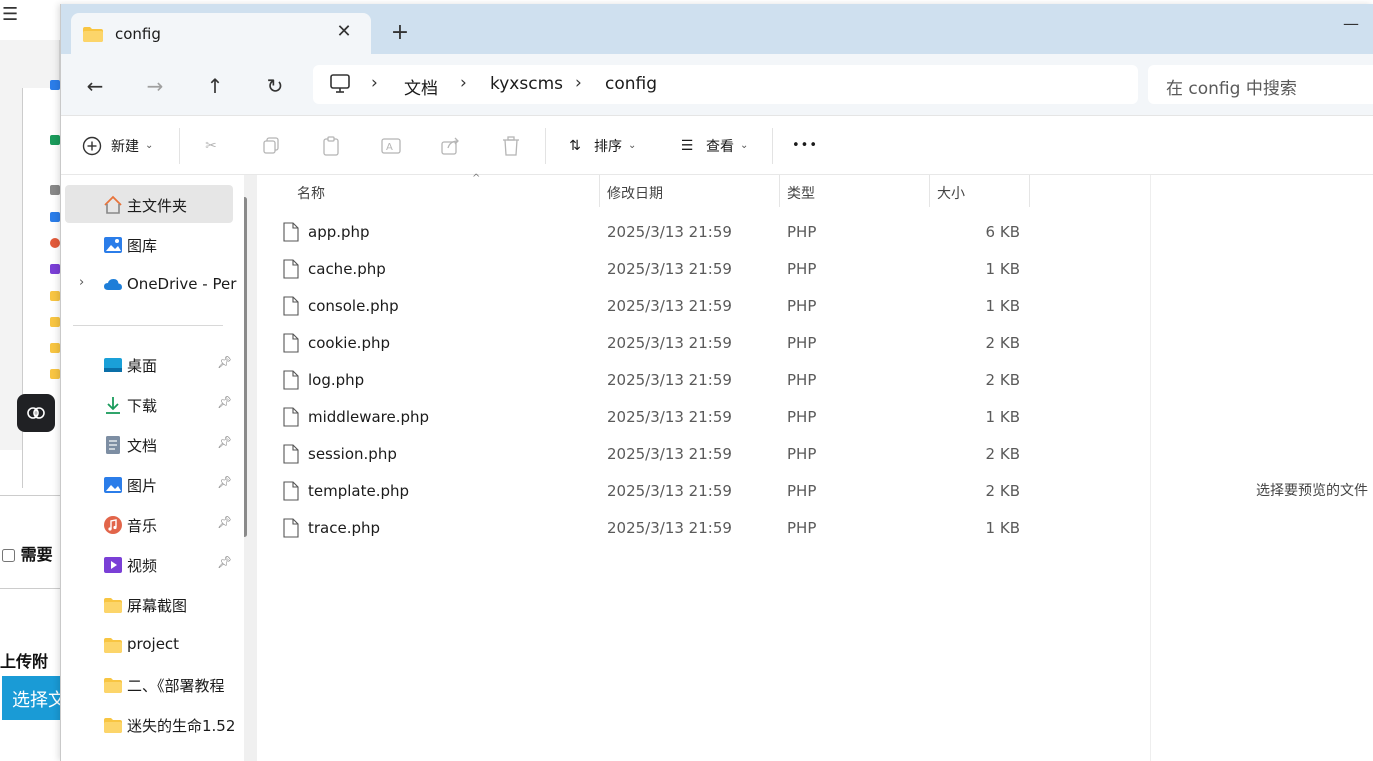 Image resolution: width=1373 pixels, height=761 pixels. I want to click on background-divider, so click(30, 495).